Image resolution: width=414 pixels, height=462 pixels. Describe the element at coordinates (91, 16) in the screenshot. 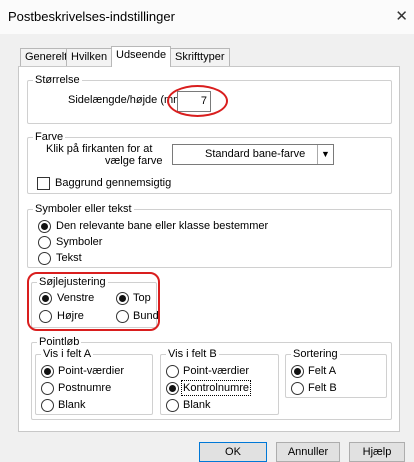

I see `window-title: Postbeskrivelses-indstillinger` at that location.